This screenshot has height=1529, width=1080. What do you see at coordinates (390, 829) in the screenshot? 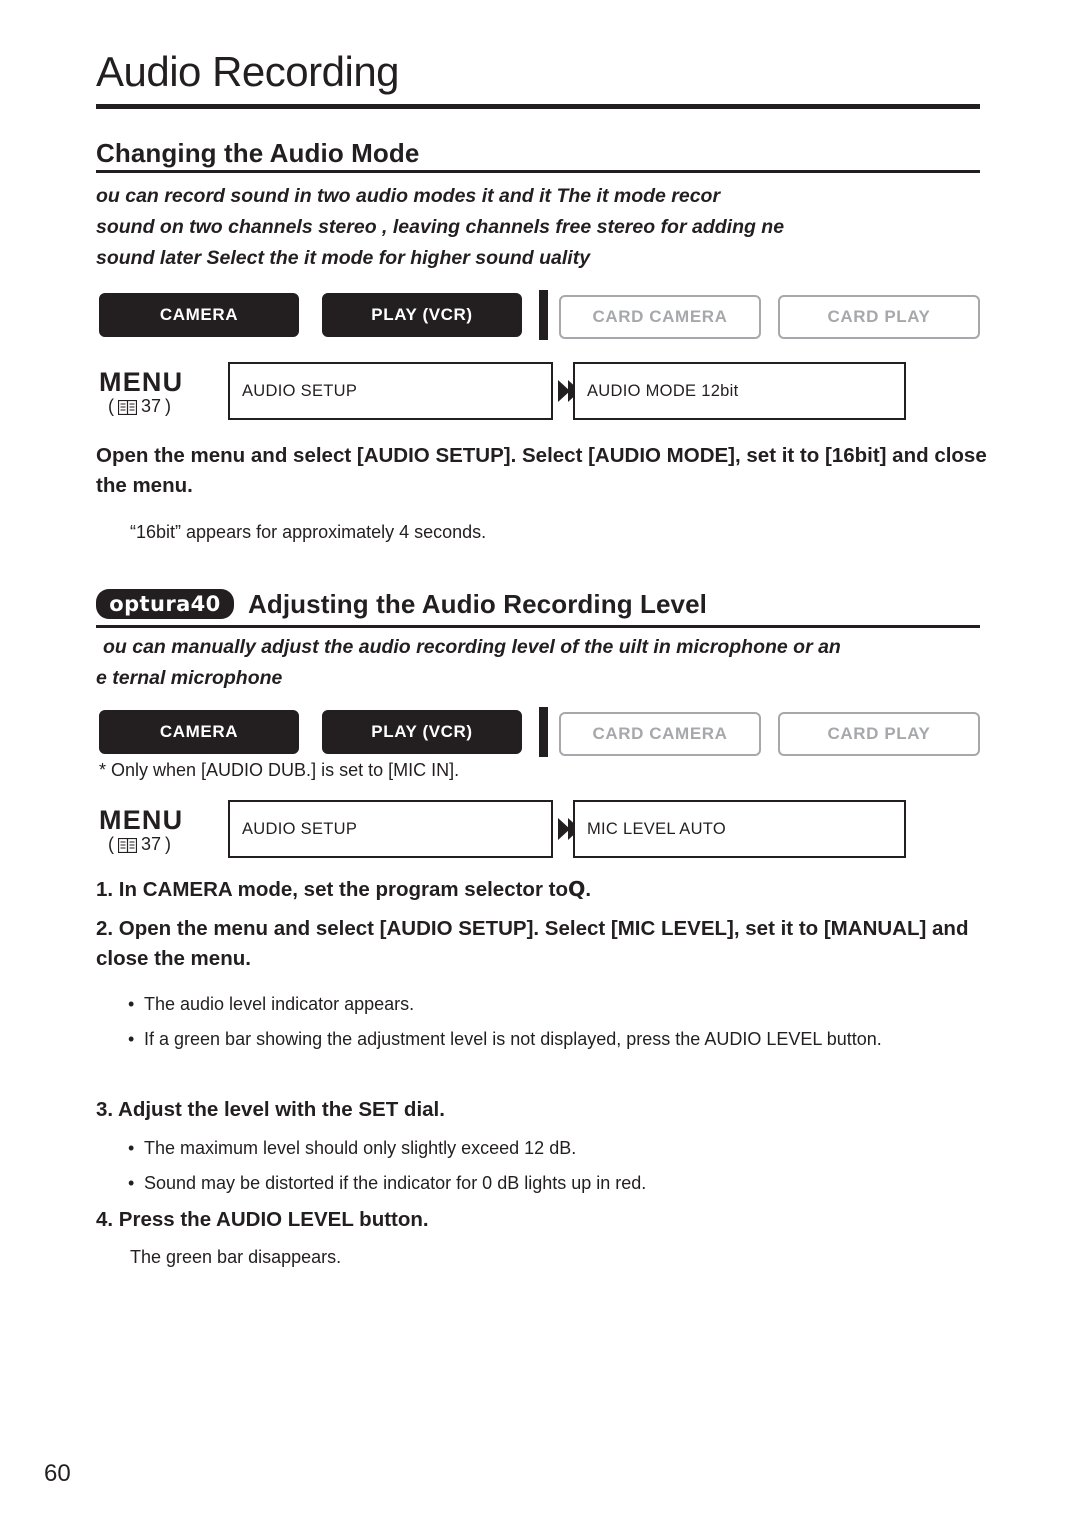
I see `menu-box-audio-setup-2: AUDIO SETUP` at bounding box center [390, 829].